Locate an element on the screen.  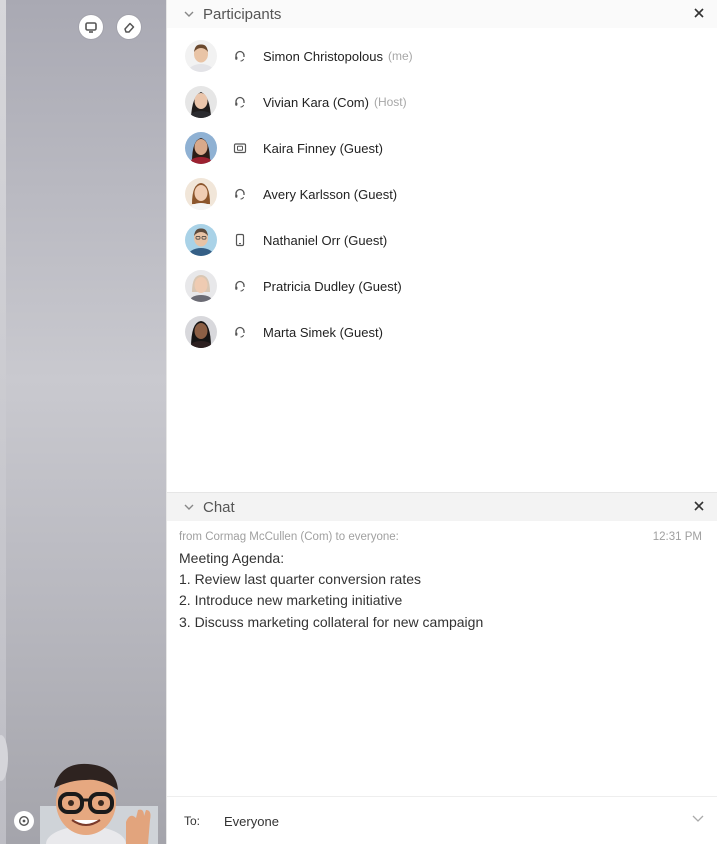
screen-share-icon is located at coordinates (91, 27).